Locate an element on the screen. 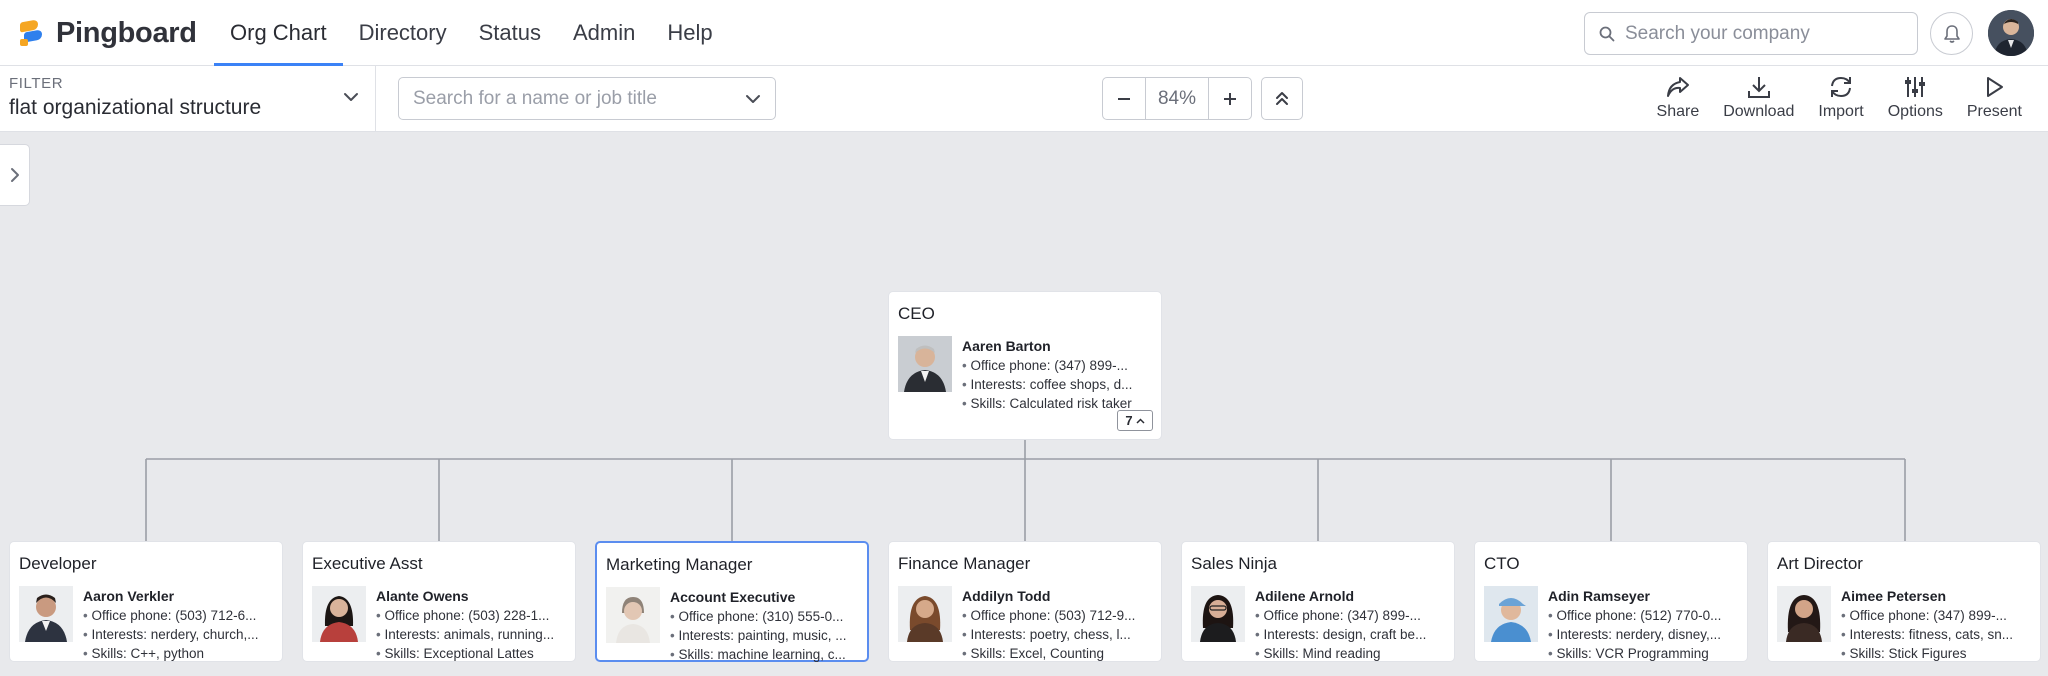 This screenshot has width=2048, height=676. employee-name: Aimee Petersen is located at coordinates (1894, 596).